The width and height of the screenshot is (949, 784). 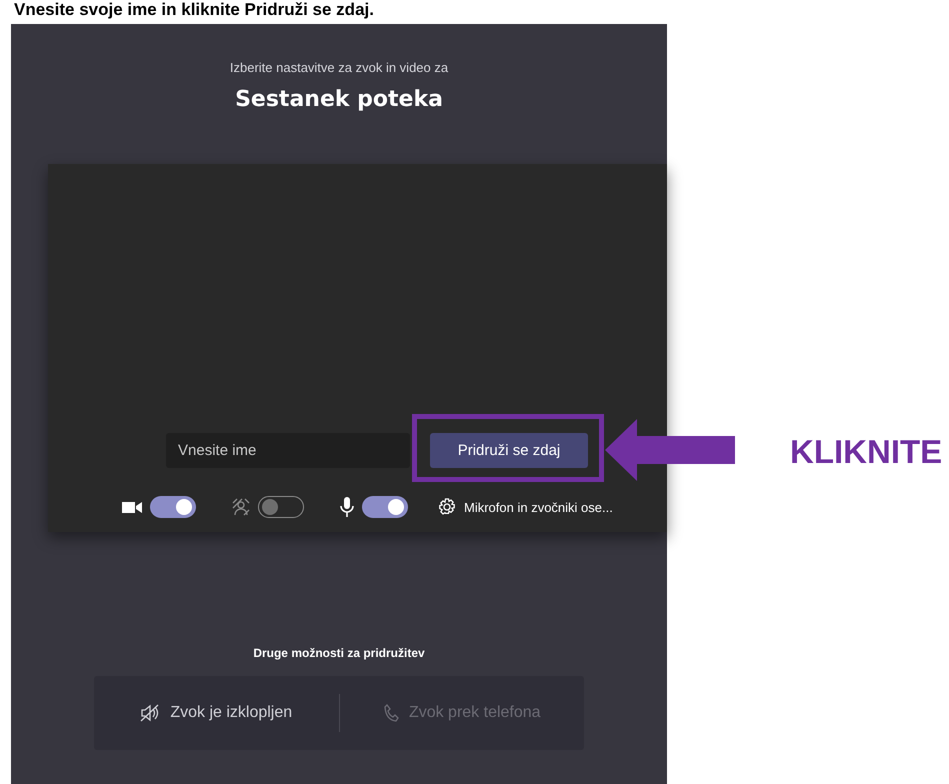 I want to click on subtitle: Izberite nastavitve za zvok in video za, so click(x=339, y=67).